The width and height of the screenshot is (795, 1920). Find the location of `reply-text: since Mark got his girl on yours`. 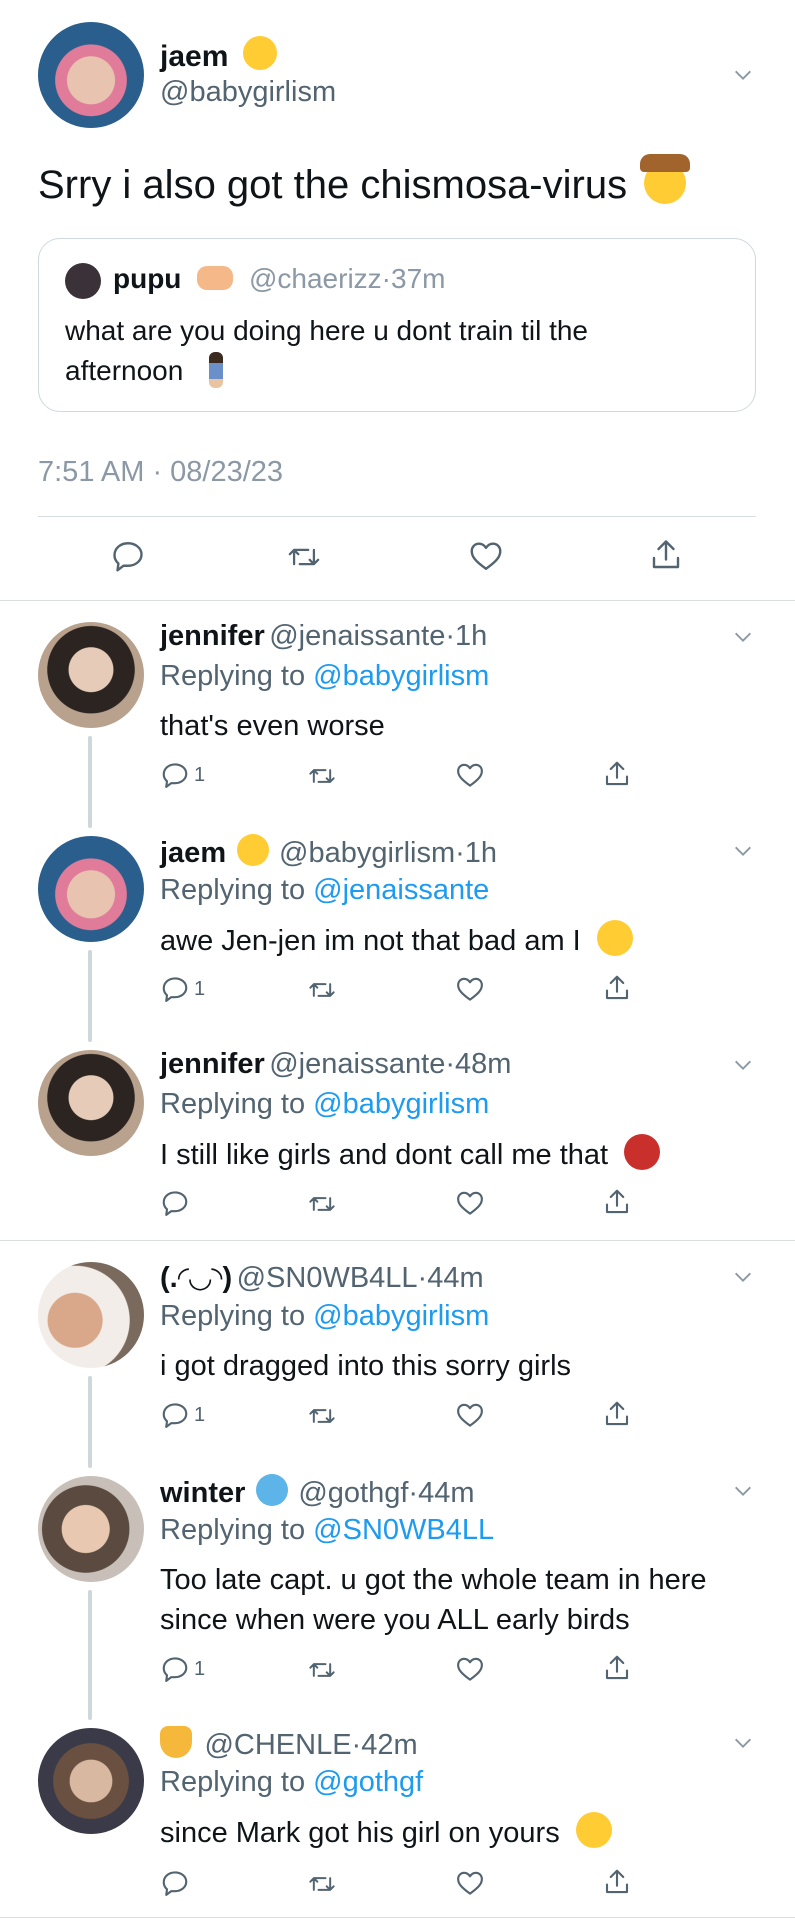

reply-text: since Mark got his girl on yours is located at coordinates (360, 1833).